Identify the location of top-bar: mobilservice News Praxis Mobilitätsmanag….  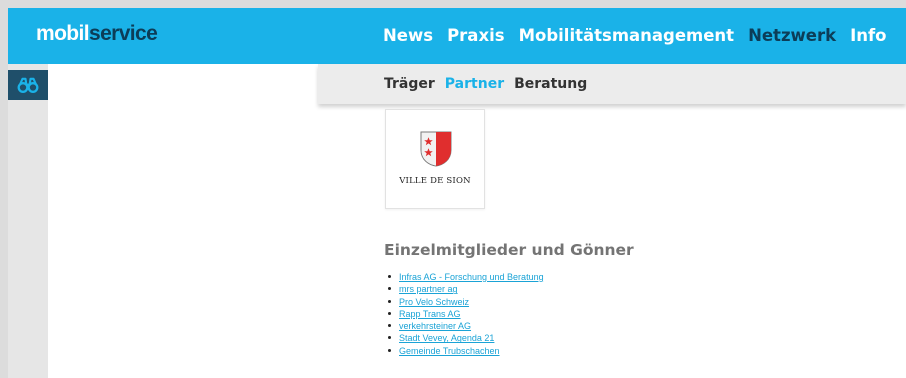
(457, 36).